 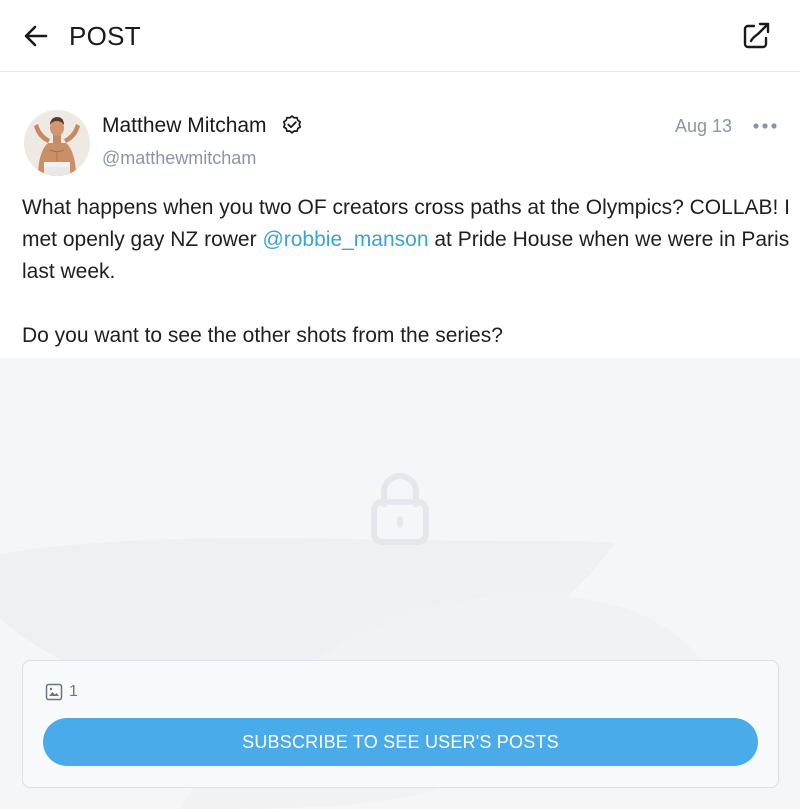 I want to click on top-bar: POST, so click(x=400, y=36).